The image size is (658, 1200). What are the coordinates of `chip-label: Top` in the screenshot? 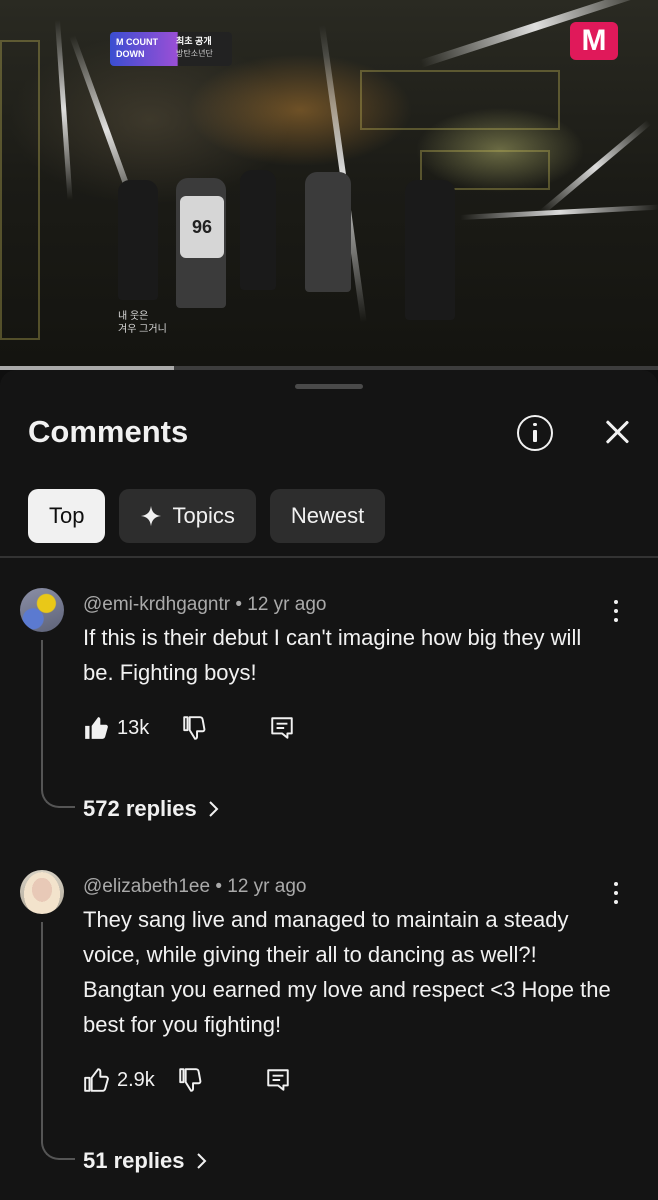 It's located at (67, 515).